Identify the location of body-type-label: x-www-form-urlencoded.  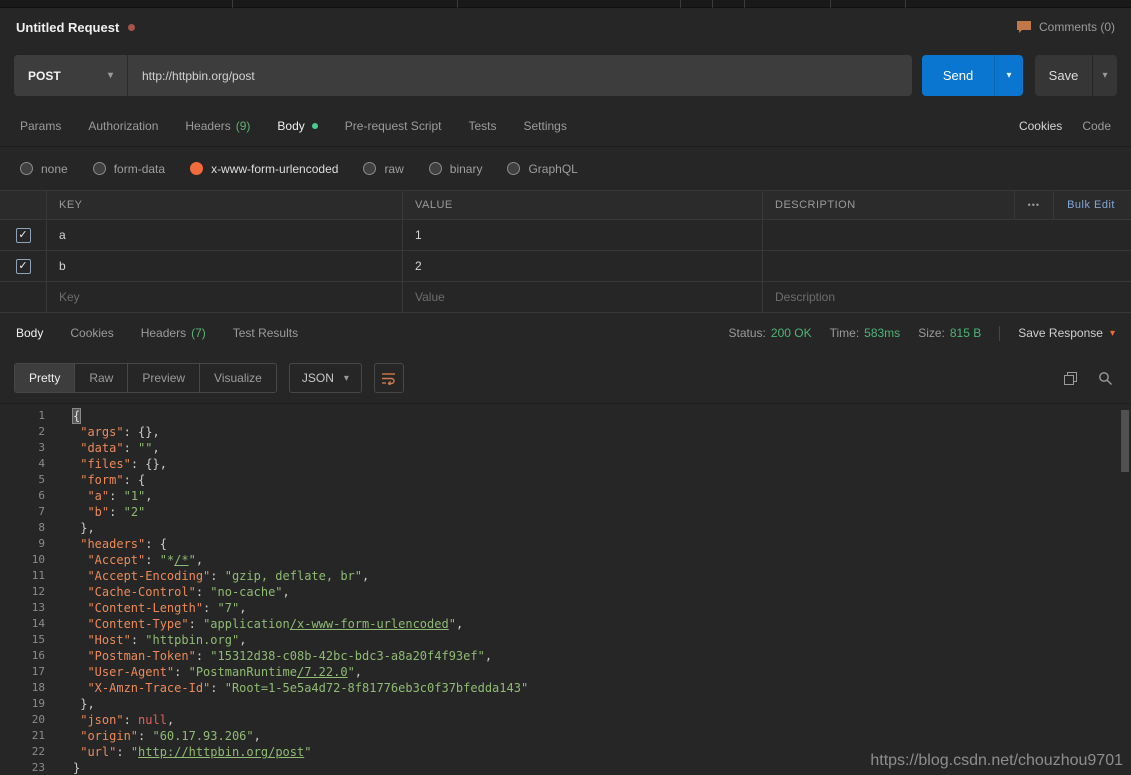
(275, 168).